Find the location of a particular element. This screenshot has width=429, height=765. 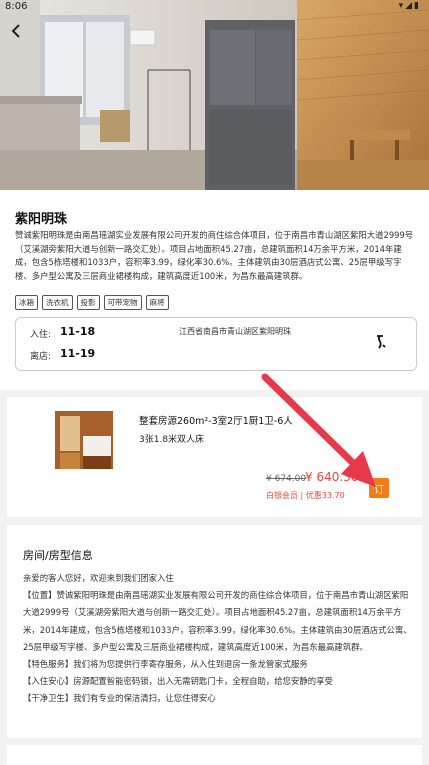

book-button: 订 is located at coordinates (379, 488).